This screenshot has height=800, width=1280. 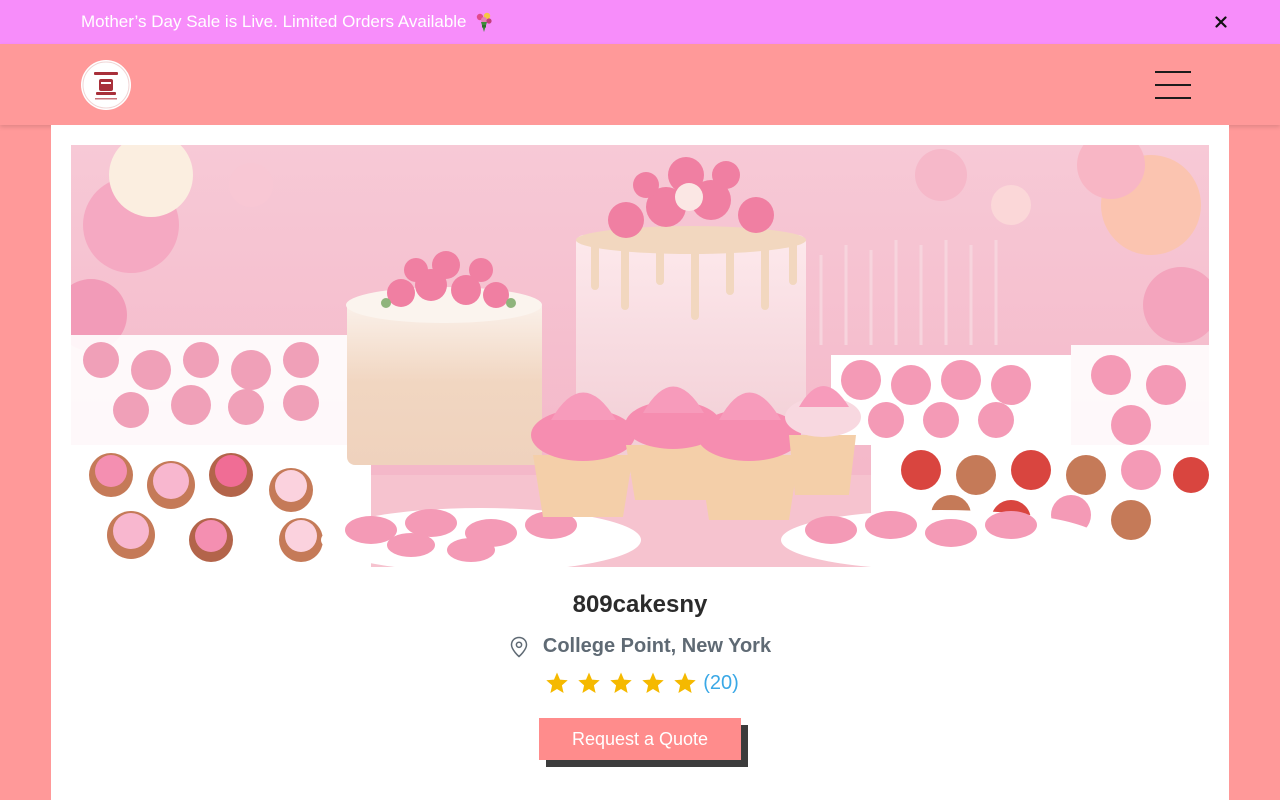 I want to click on bakery-logo, so click(x=106, y=85).